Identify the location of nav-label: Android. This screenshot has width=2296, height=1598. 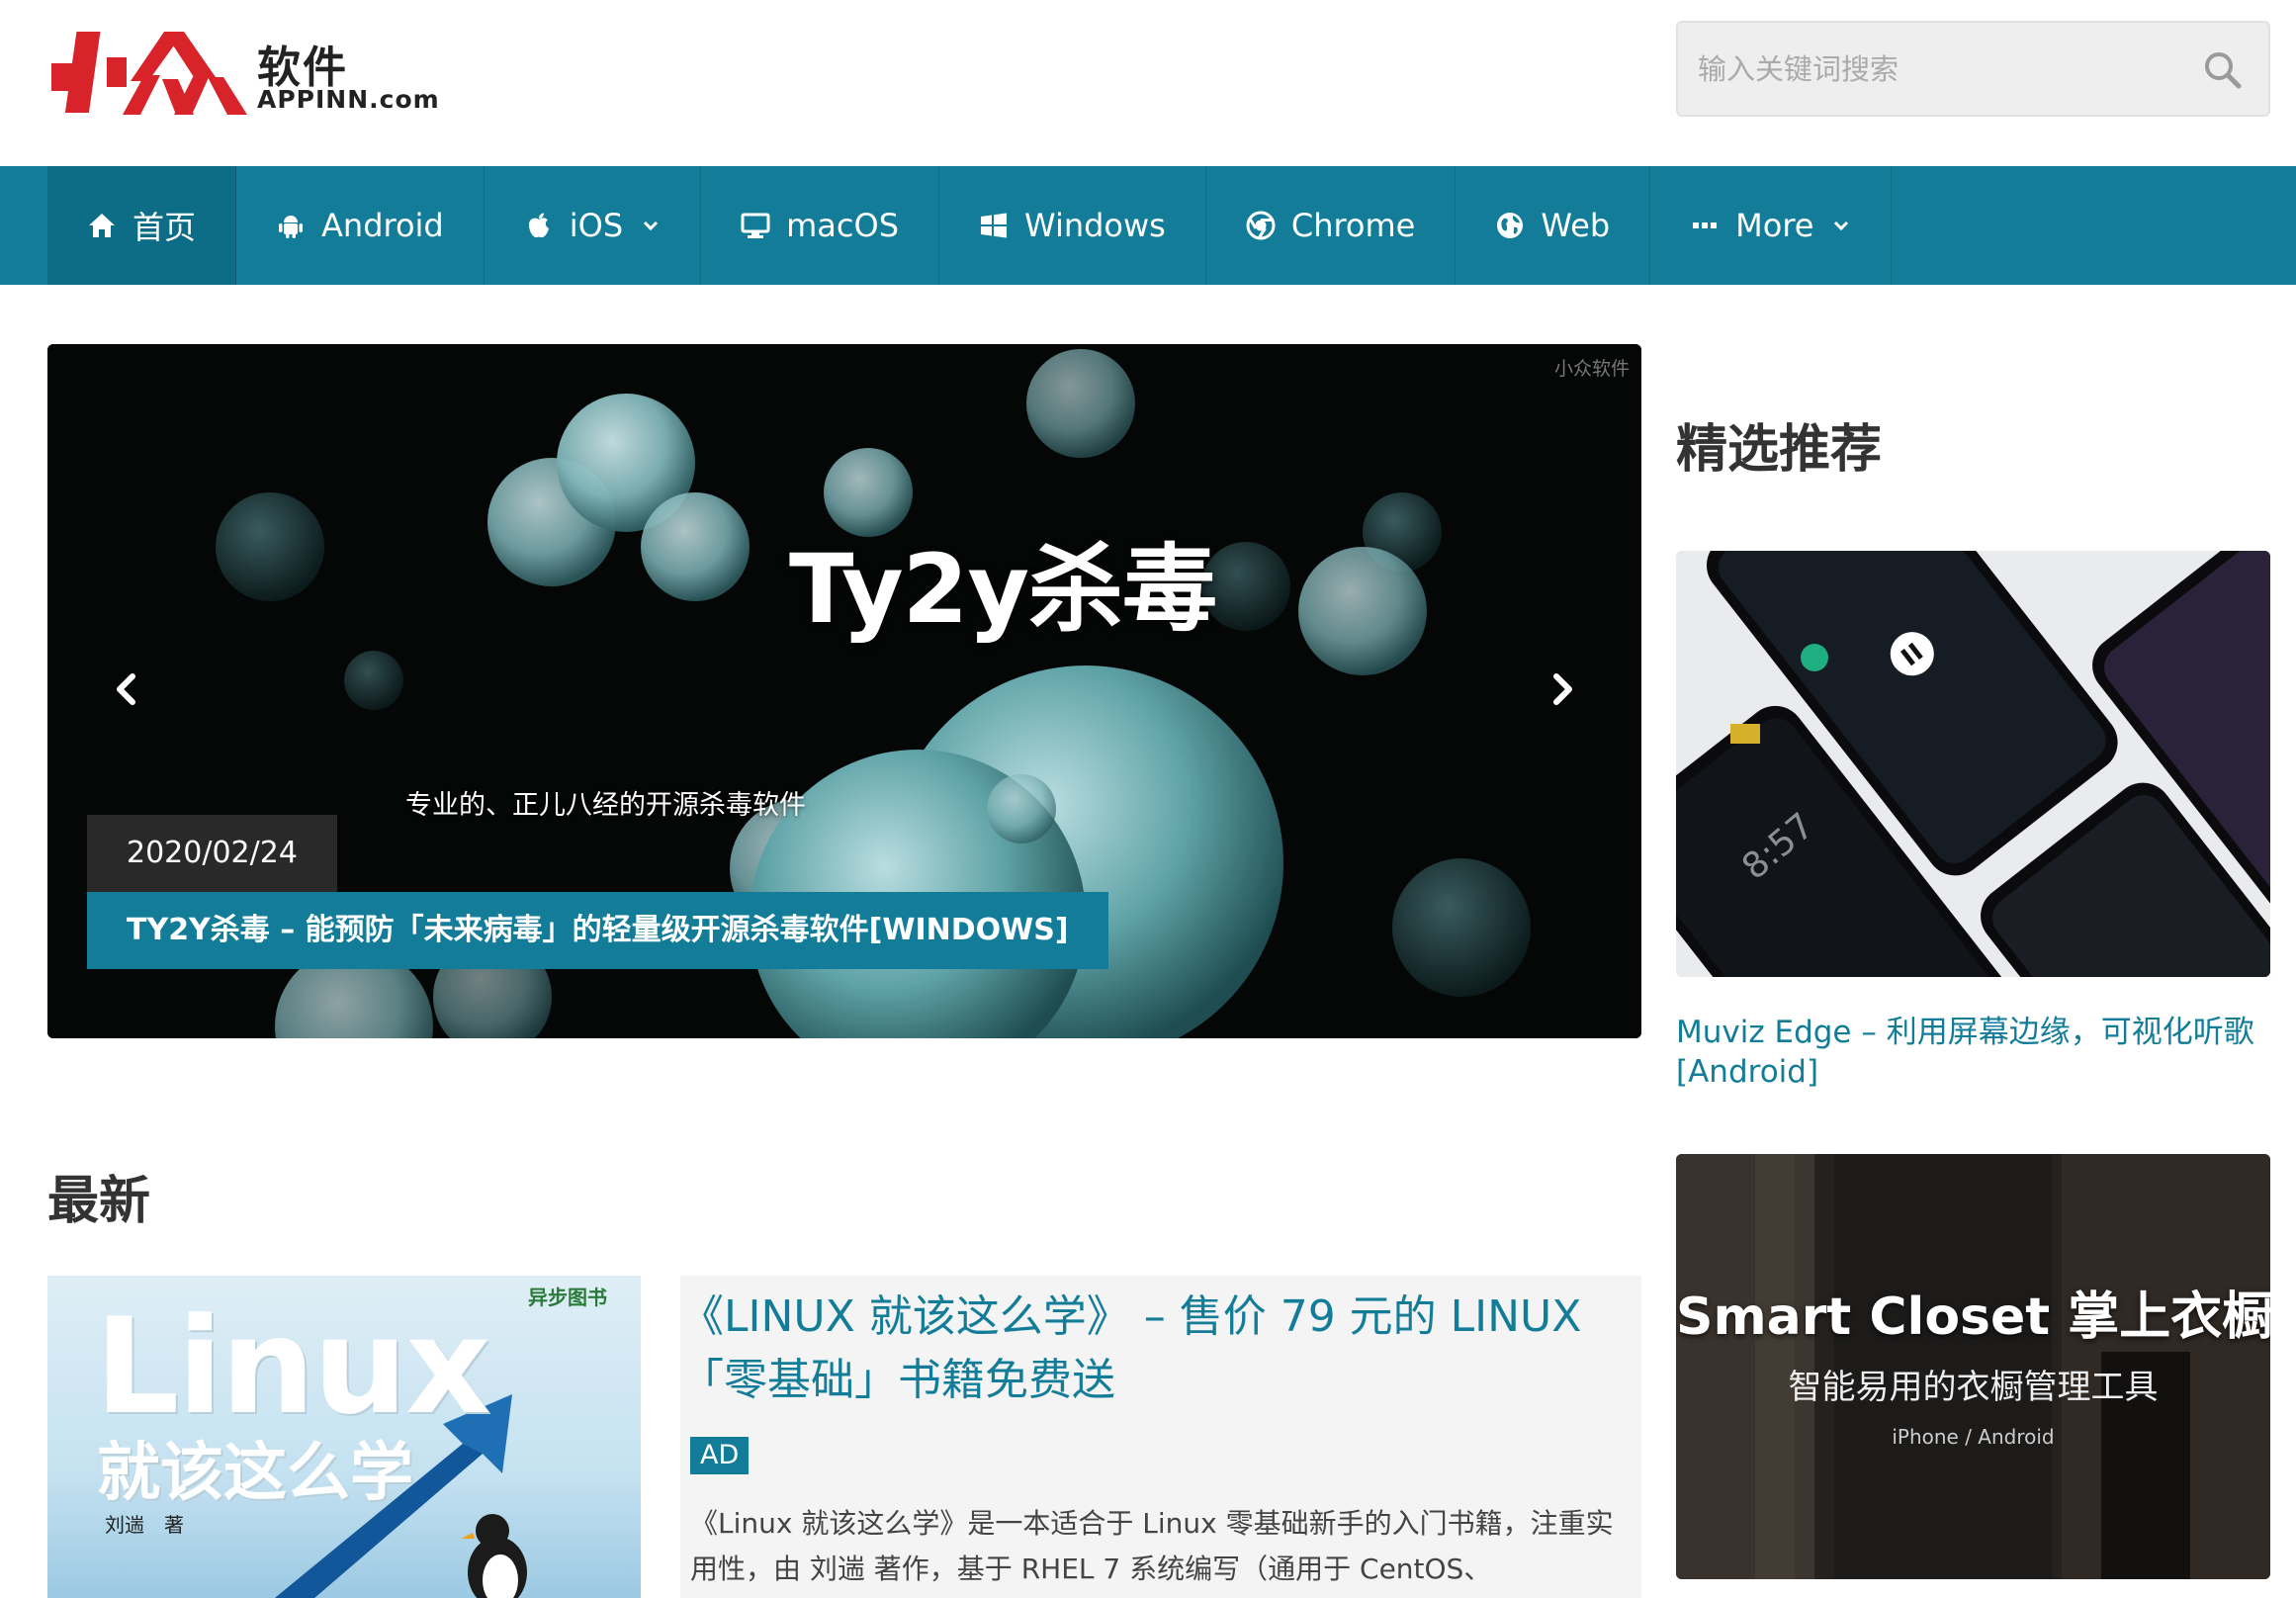
(382, 225).